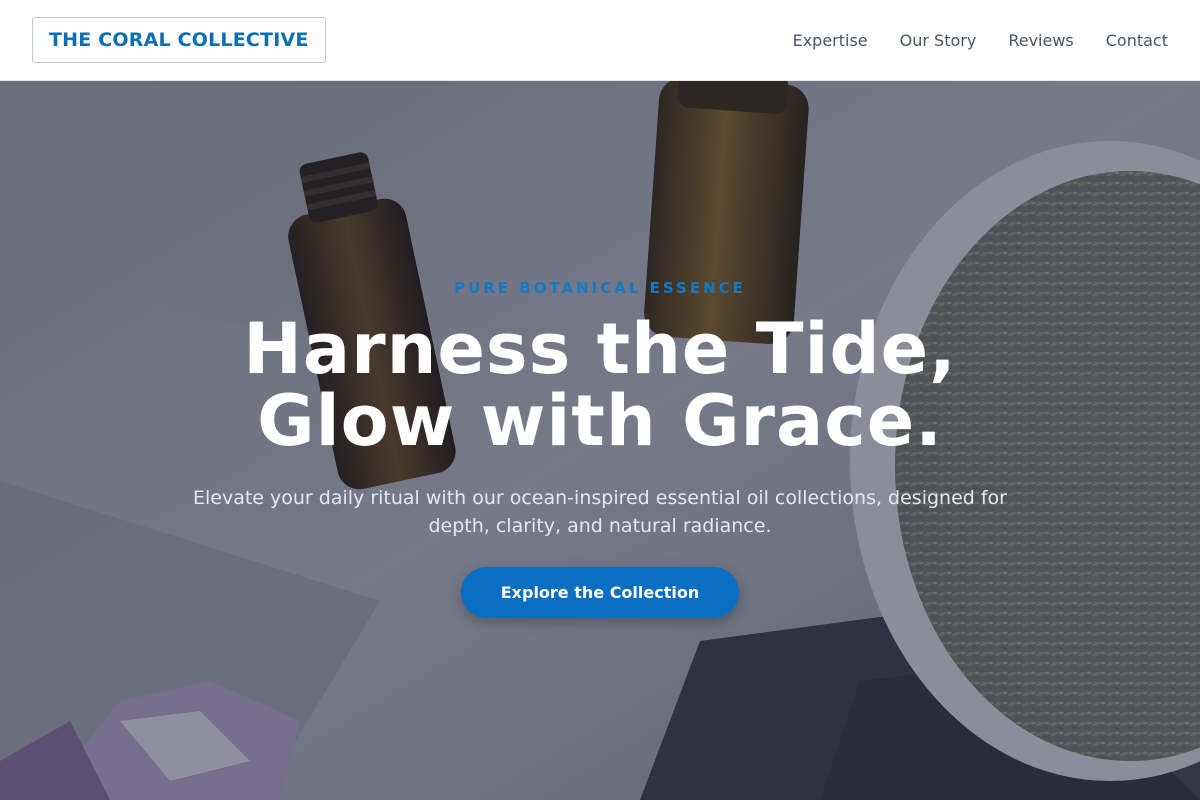 This screenshot has width=1200, height=800. Describe the element at coordinates (830, 40) in the screenshot. I see `nav-link-expertise: Expertise` at that location.